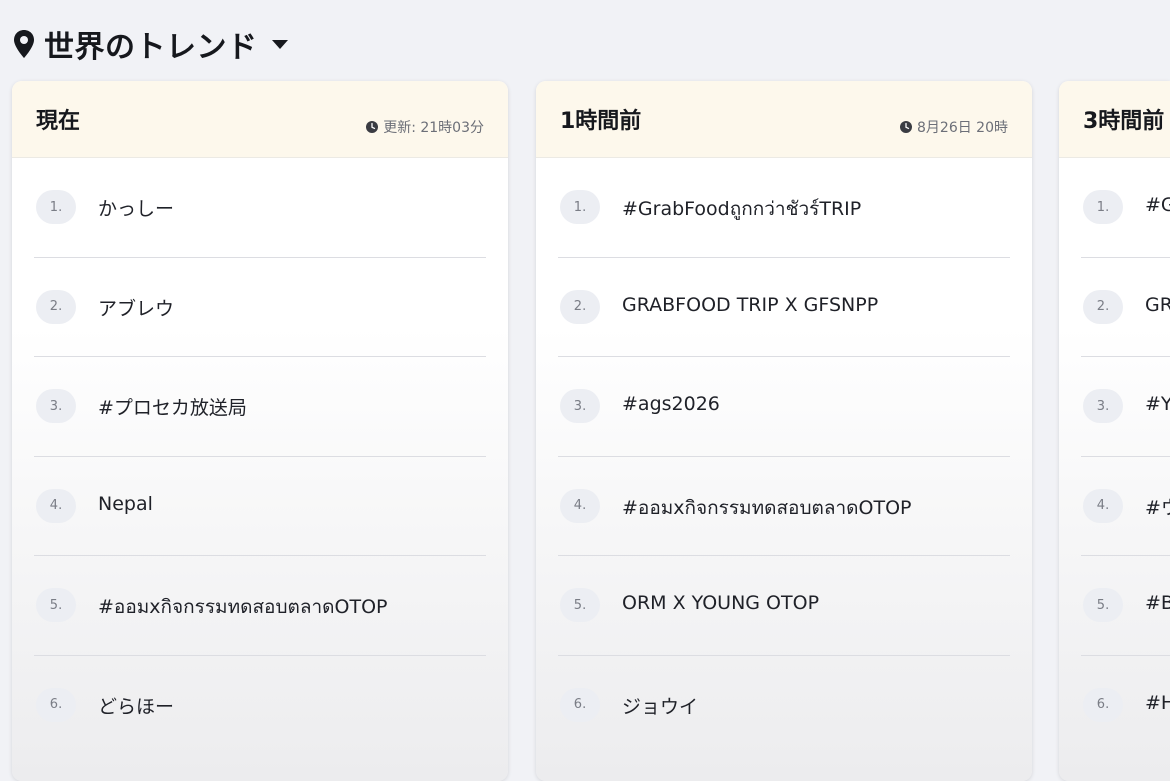 This screenshot has height=781, width=1170. Describe the element at coordinates (136, 307) in the screenshot. I see `trend-name: アブレウ` at that location.